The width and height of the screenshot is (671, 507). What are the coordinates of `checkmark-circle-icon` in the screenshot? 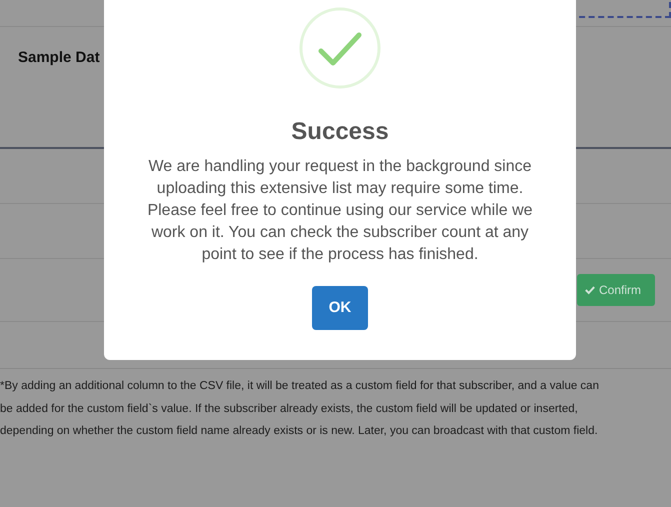 It's located at (340, 48).